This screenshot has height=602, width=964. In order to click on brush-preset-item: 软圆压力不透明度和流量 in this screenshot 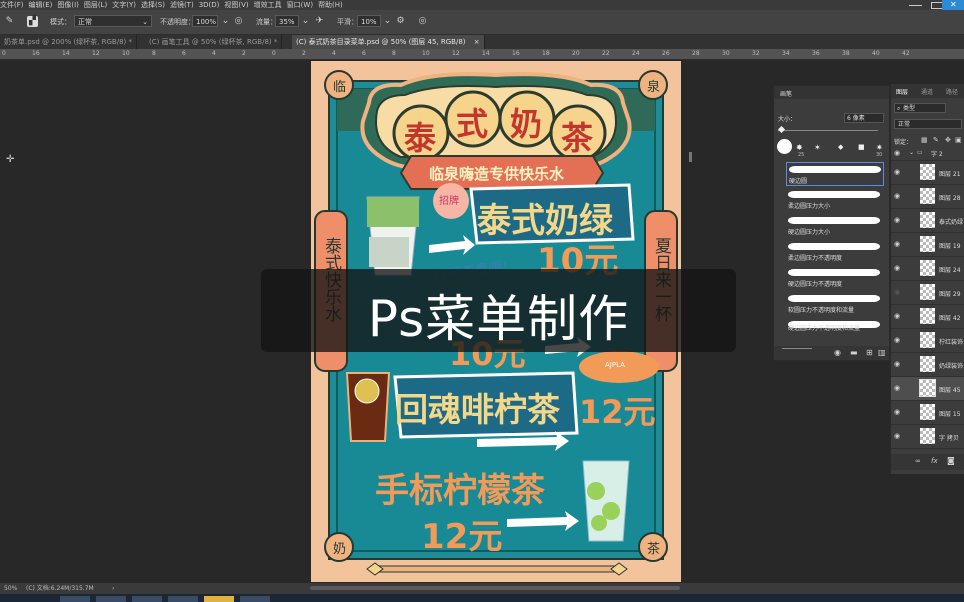, I will do `click(834, 303)`.